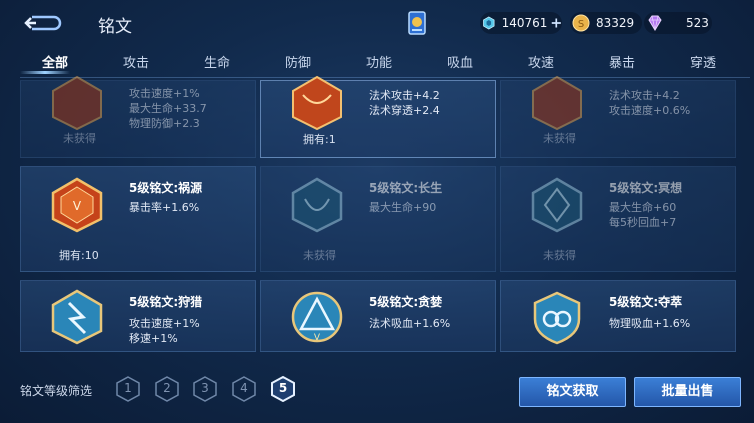  I want to click on level-3-label: 3, so click(205, 388).